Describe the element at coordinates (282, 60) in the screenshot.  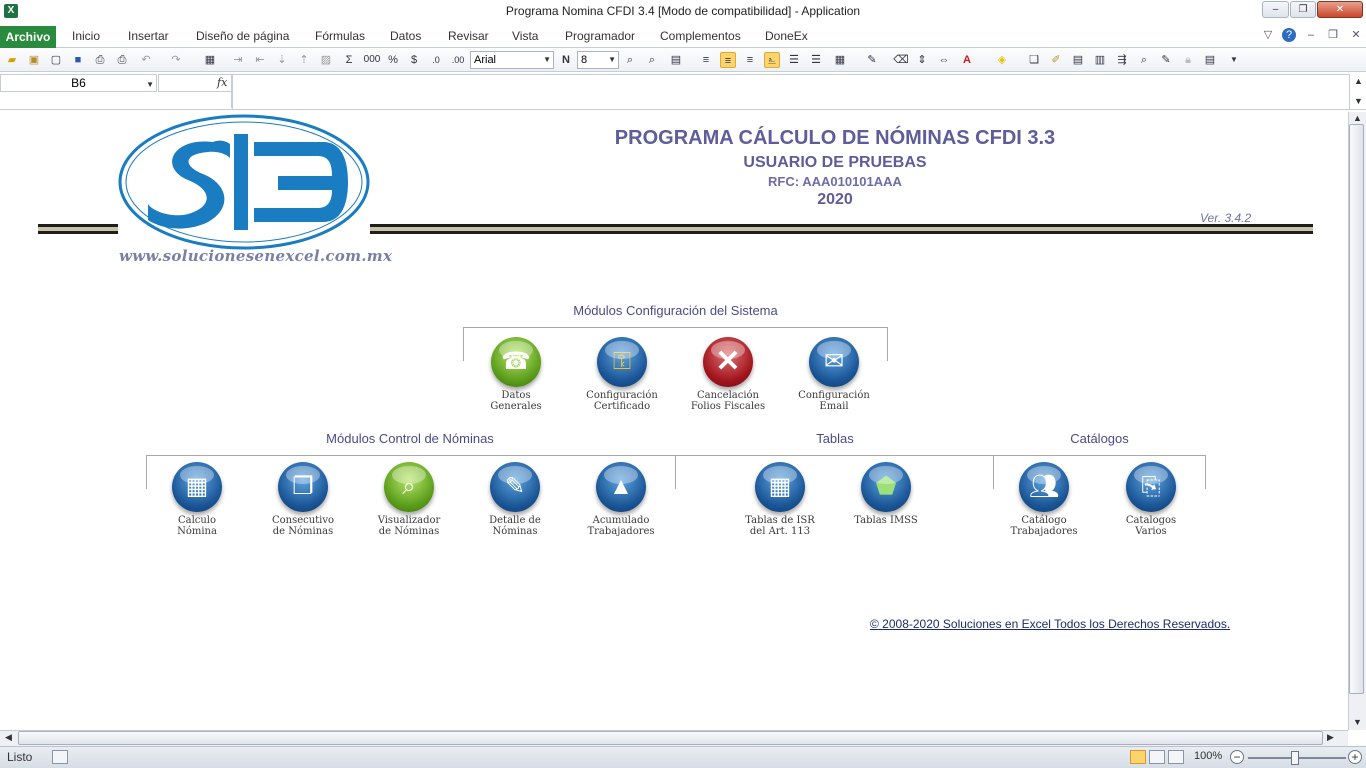
I see `insert-columns-icon: ⇣` at that location.